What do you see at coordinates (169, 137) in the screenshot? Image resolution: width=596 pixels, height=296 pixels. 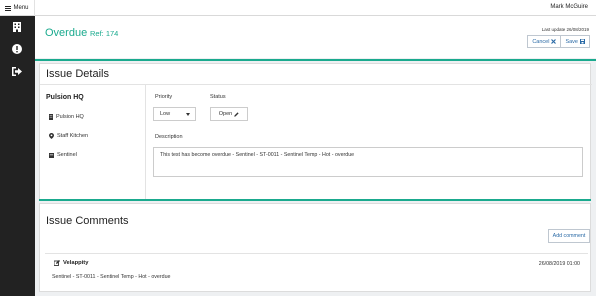 I see `description-label: Description` at bounding box center [169, 137].